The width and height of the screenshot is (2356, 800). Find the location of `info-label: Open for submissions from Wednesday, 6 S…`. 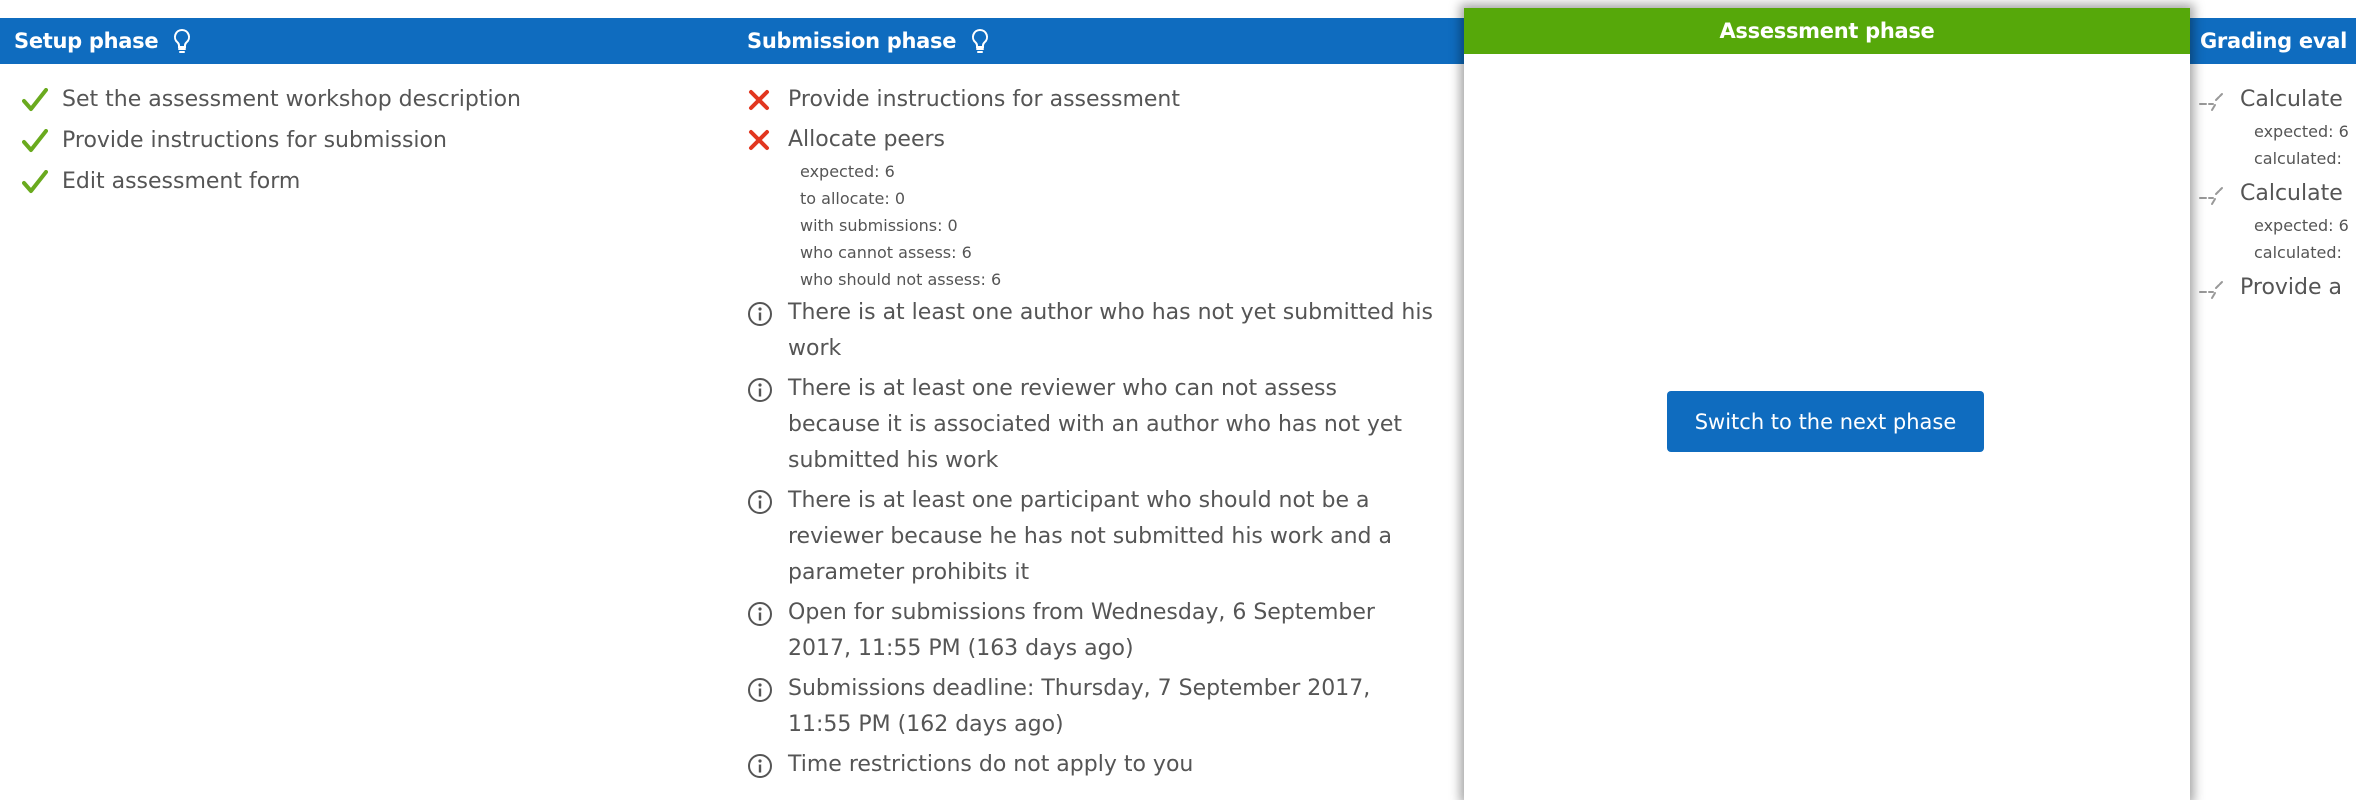

info-label: Open for submissions from Wednesday, 6 S… is located at coordinates (1081, 630).